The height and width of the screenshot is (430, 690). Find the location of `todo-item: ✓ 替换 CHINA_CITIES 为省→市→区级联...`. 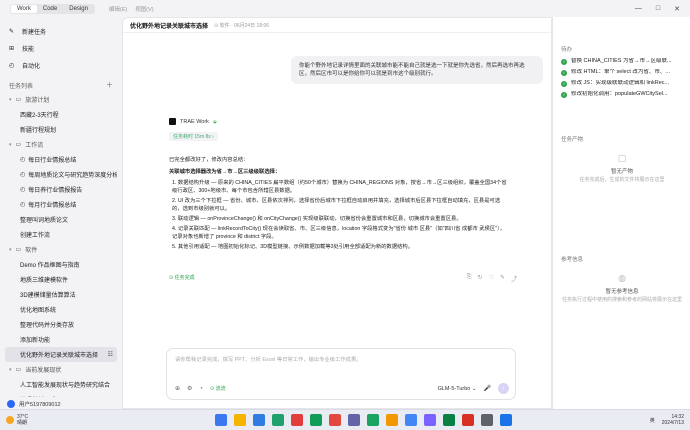

todo-item: ✓ 替换 CHINA_CITIES 为省→市→区级联... is located at coordinates (621, 61).